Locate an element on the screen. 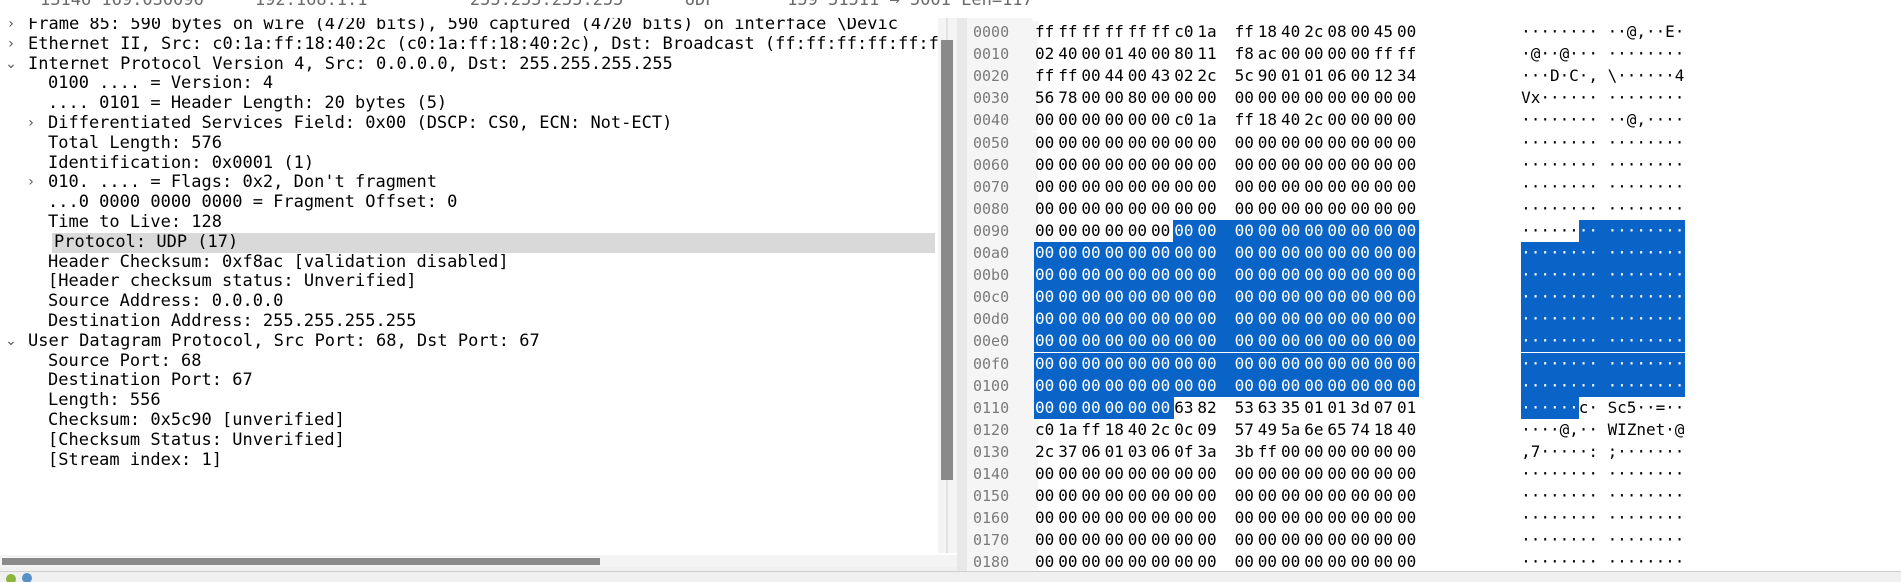  hex-byte: 09 is located at coordinates (1207, 430).